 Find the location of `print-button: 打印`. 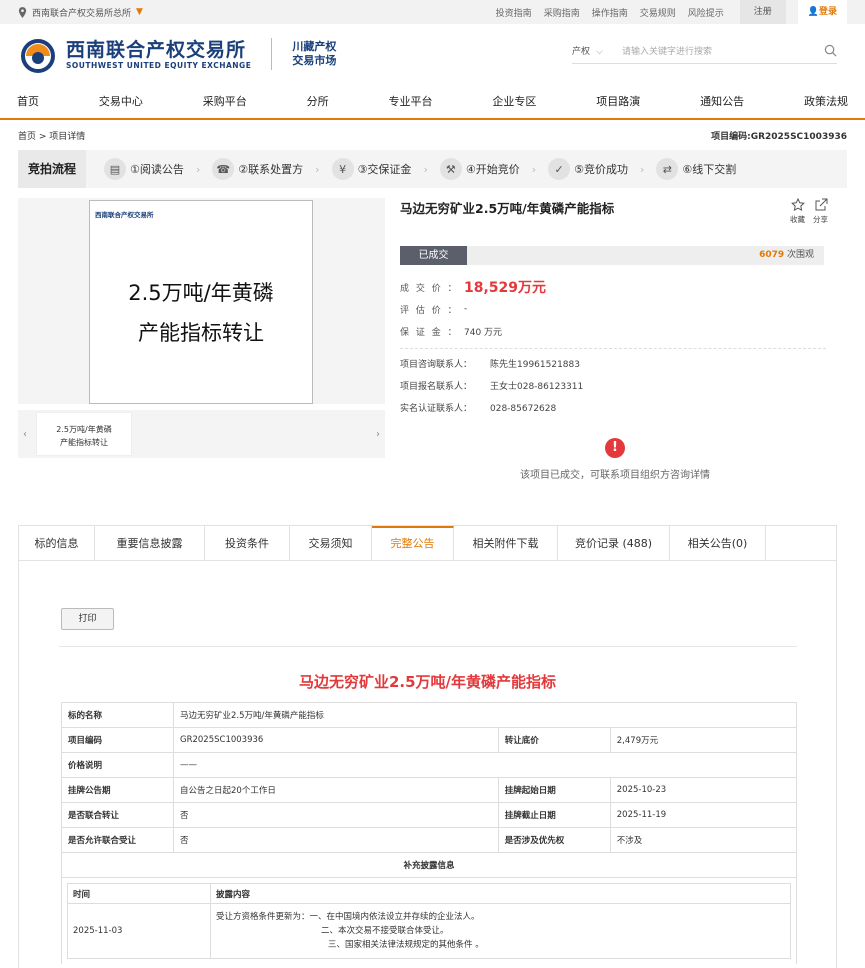

print-button: 打印 is located at coordinates (87, 619).